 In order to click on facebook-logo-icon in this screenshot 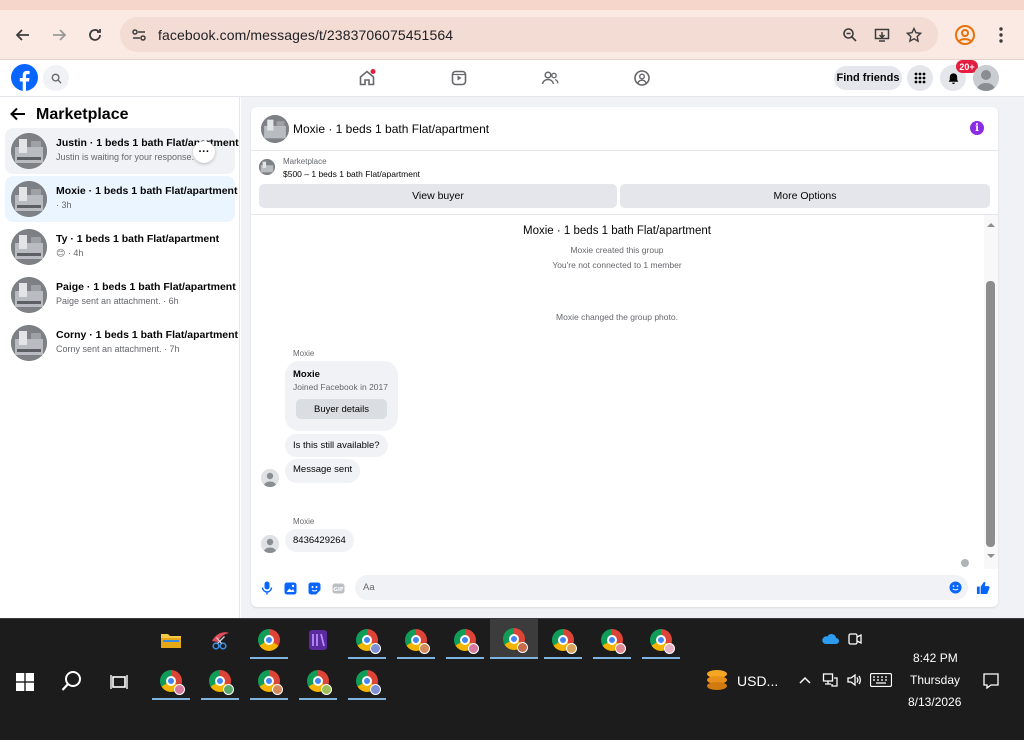, I will do `click(24, 77)`.